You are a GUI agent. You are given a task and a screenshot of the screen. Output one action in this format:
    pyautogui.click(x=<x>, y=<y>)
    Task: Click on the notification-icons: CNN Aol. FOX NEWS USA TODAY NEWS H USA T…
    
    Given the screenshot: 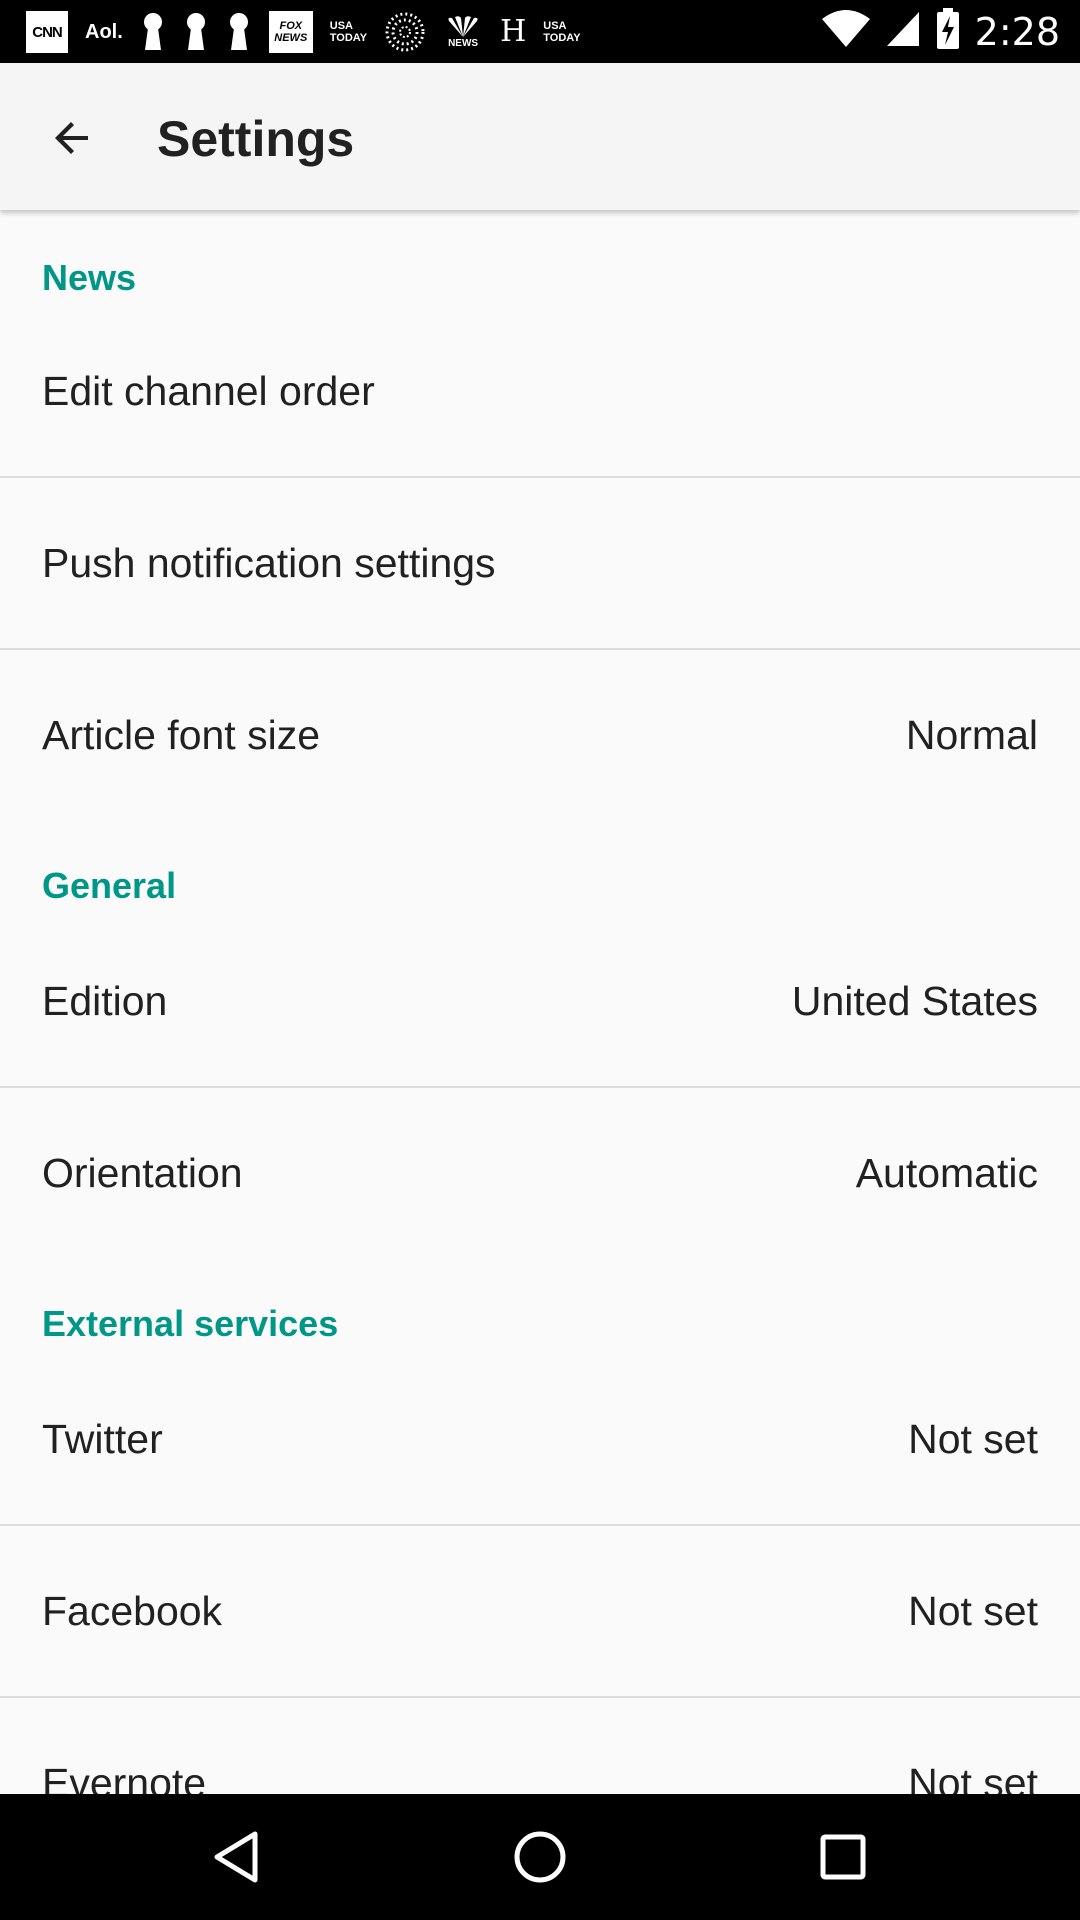 What is the action you would take?
    pyautogui.click(x=303, y=32)
    